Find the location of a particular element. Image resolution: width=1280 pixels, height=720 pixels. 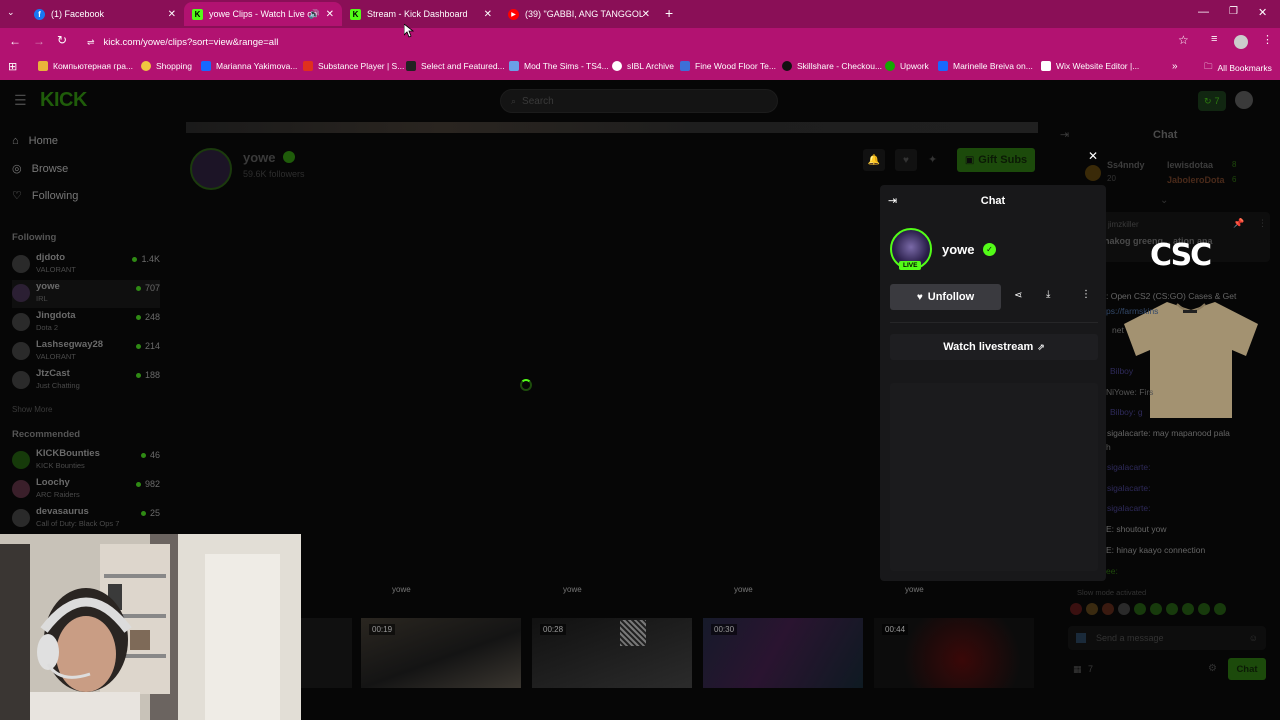

back-icon: ← is located at coordinates (15, 41).